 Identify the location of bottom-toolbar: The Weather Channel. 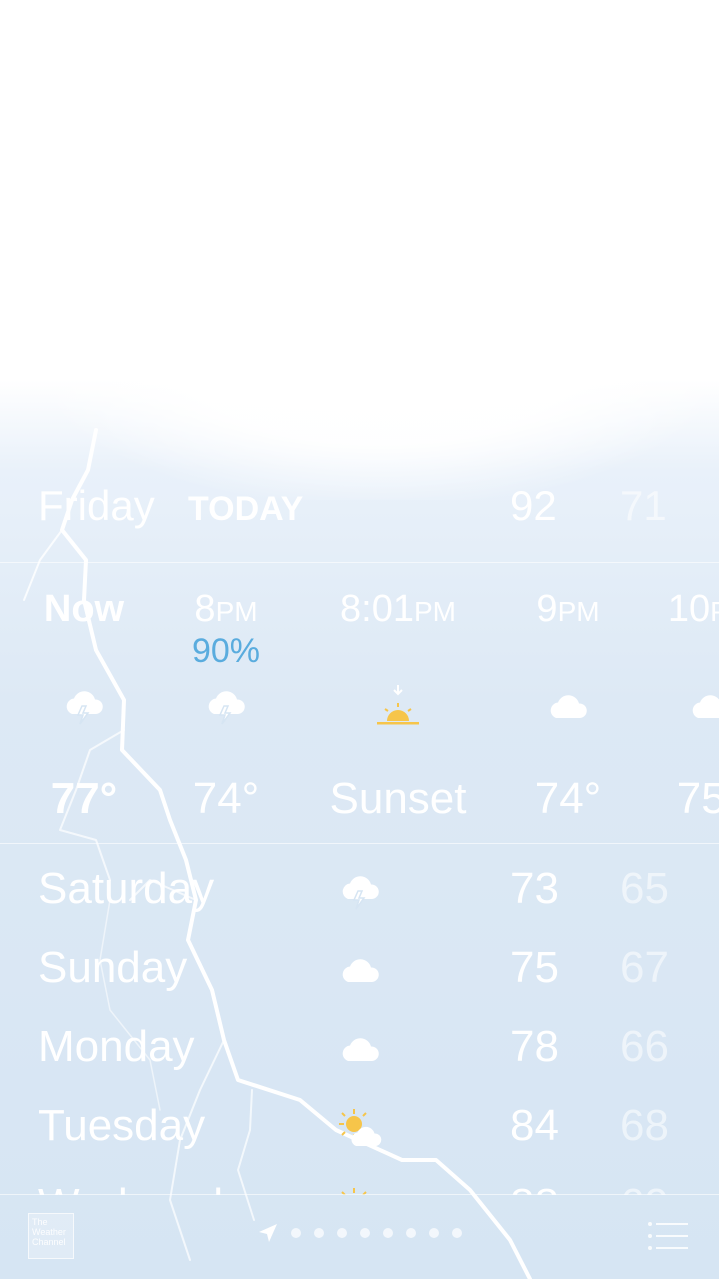
(359, 1237).